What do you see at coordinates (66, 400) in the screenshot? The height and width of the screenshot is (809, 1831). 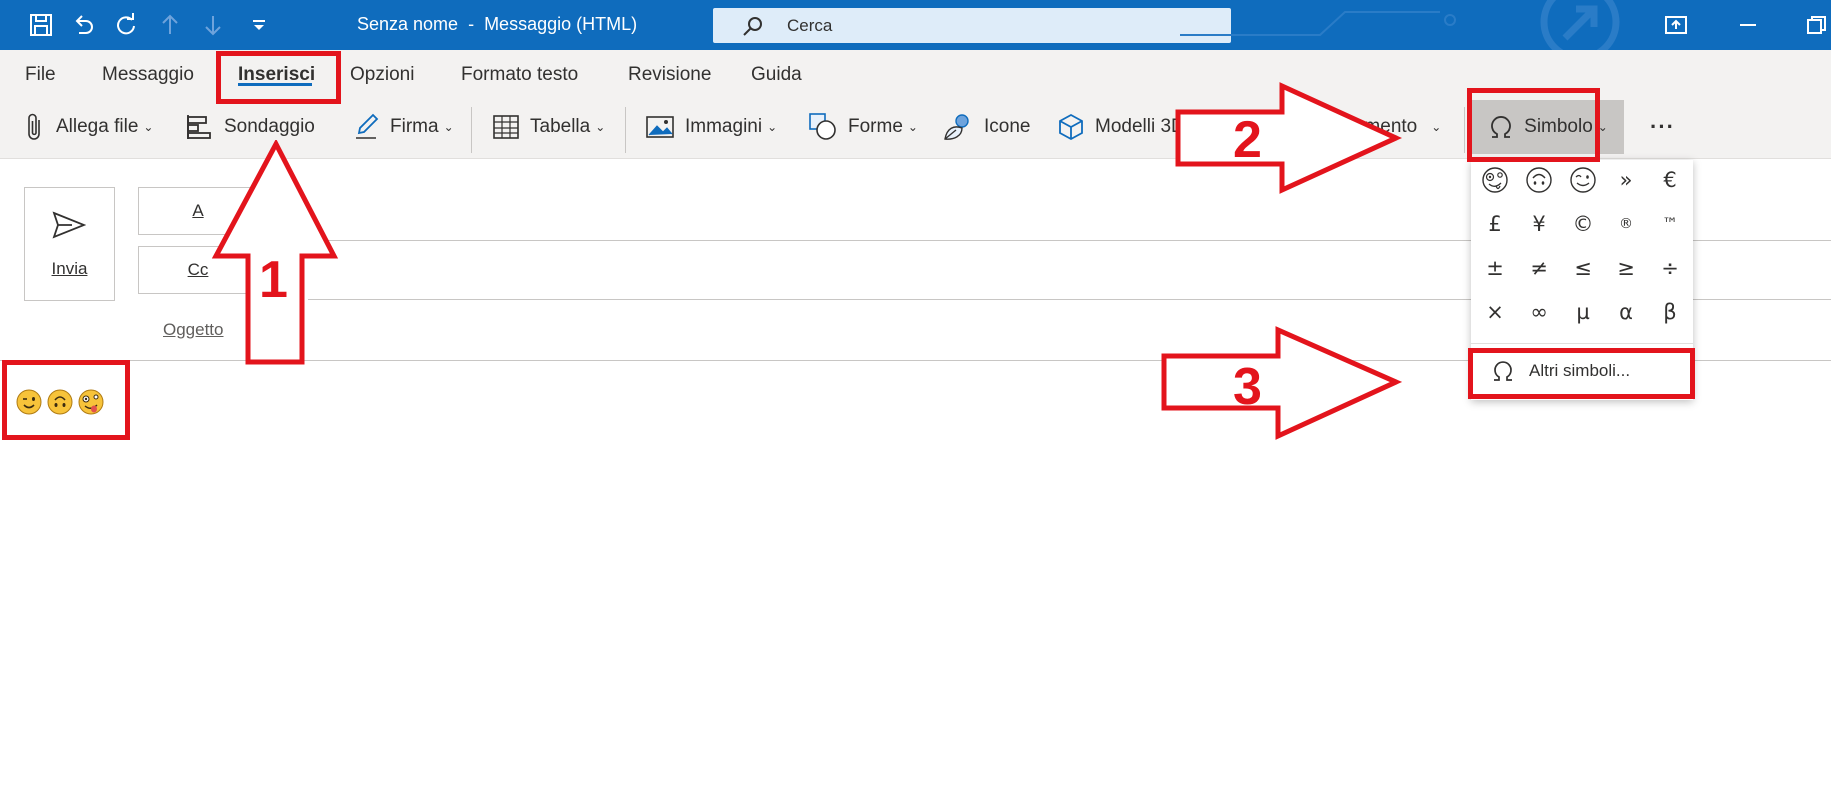 I see `highlight-body-emojis` at bounding box center [66, 400].